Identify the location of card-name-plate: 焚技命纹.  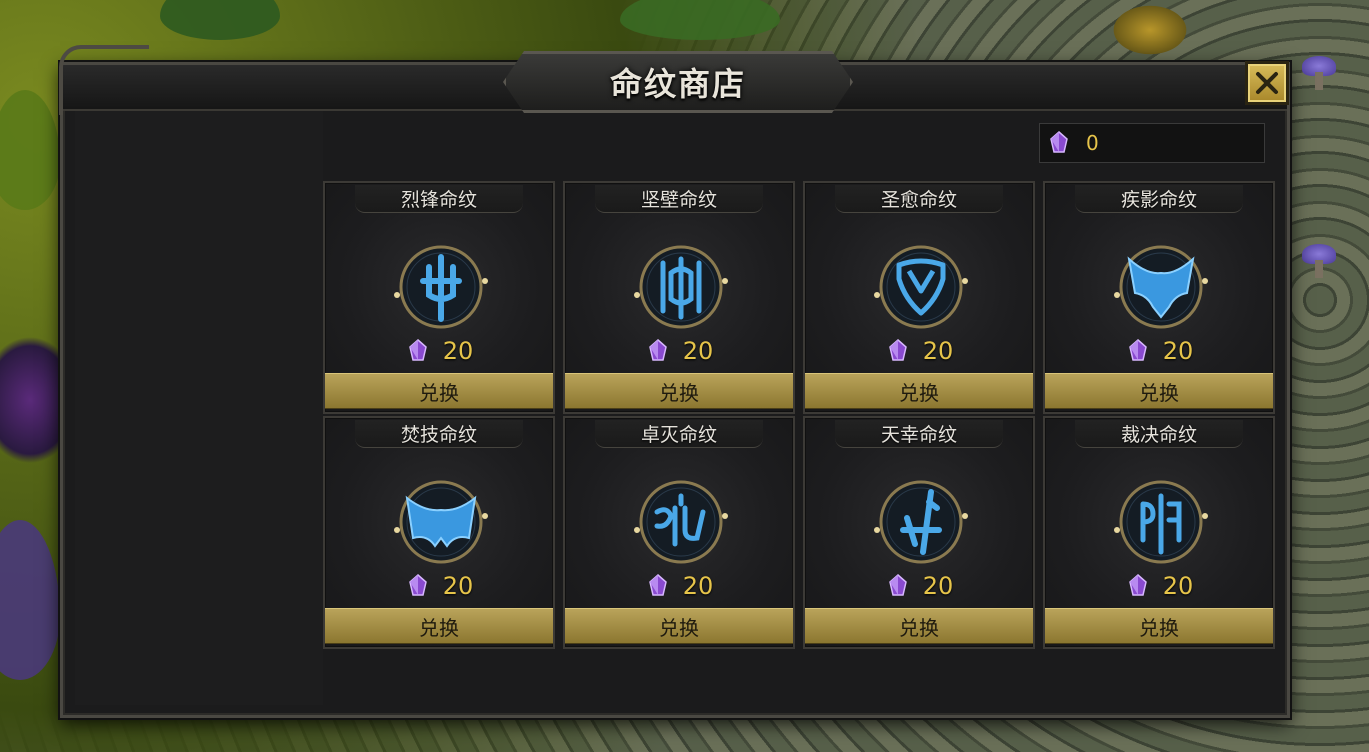
(439, 434).